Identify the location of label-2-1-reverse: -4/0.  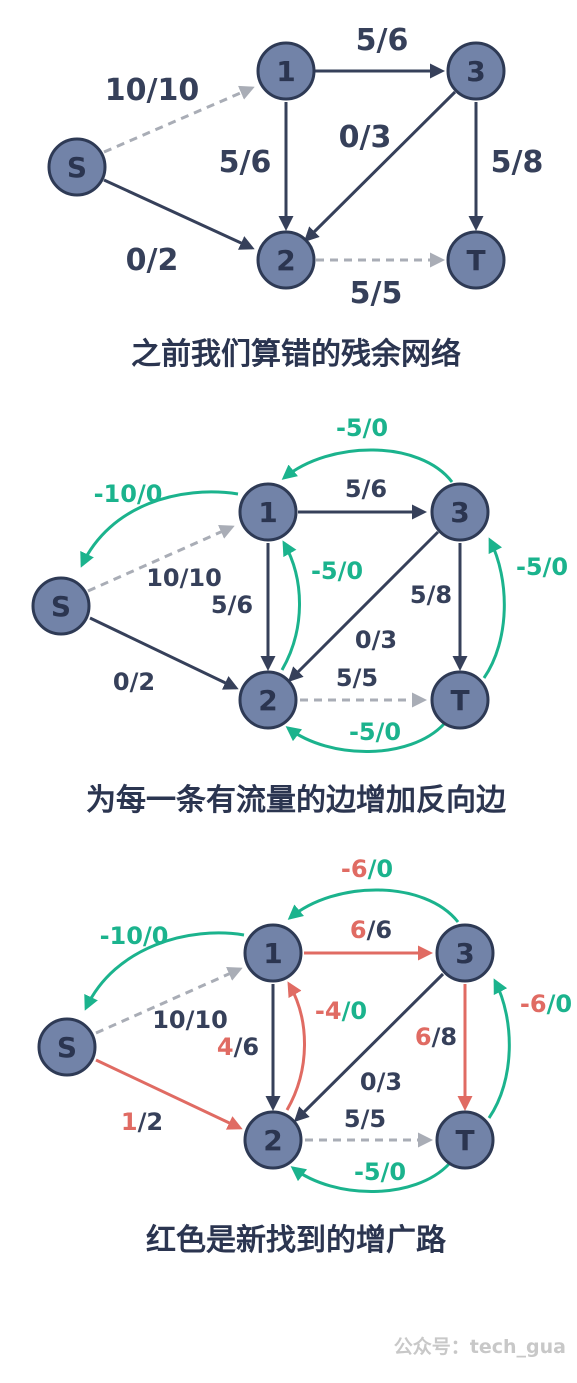
(341, 1011).